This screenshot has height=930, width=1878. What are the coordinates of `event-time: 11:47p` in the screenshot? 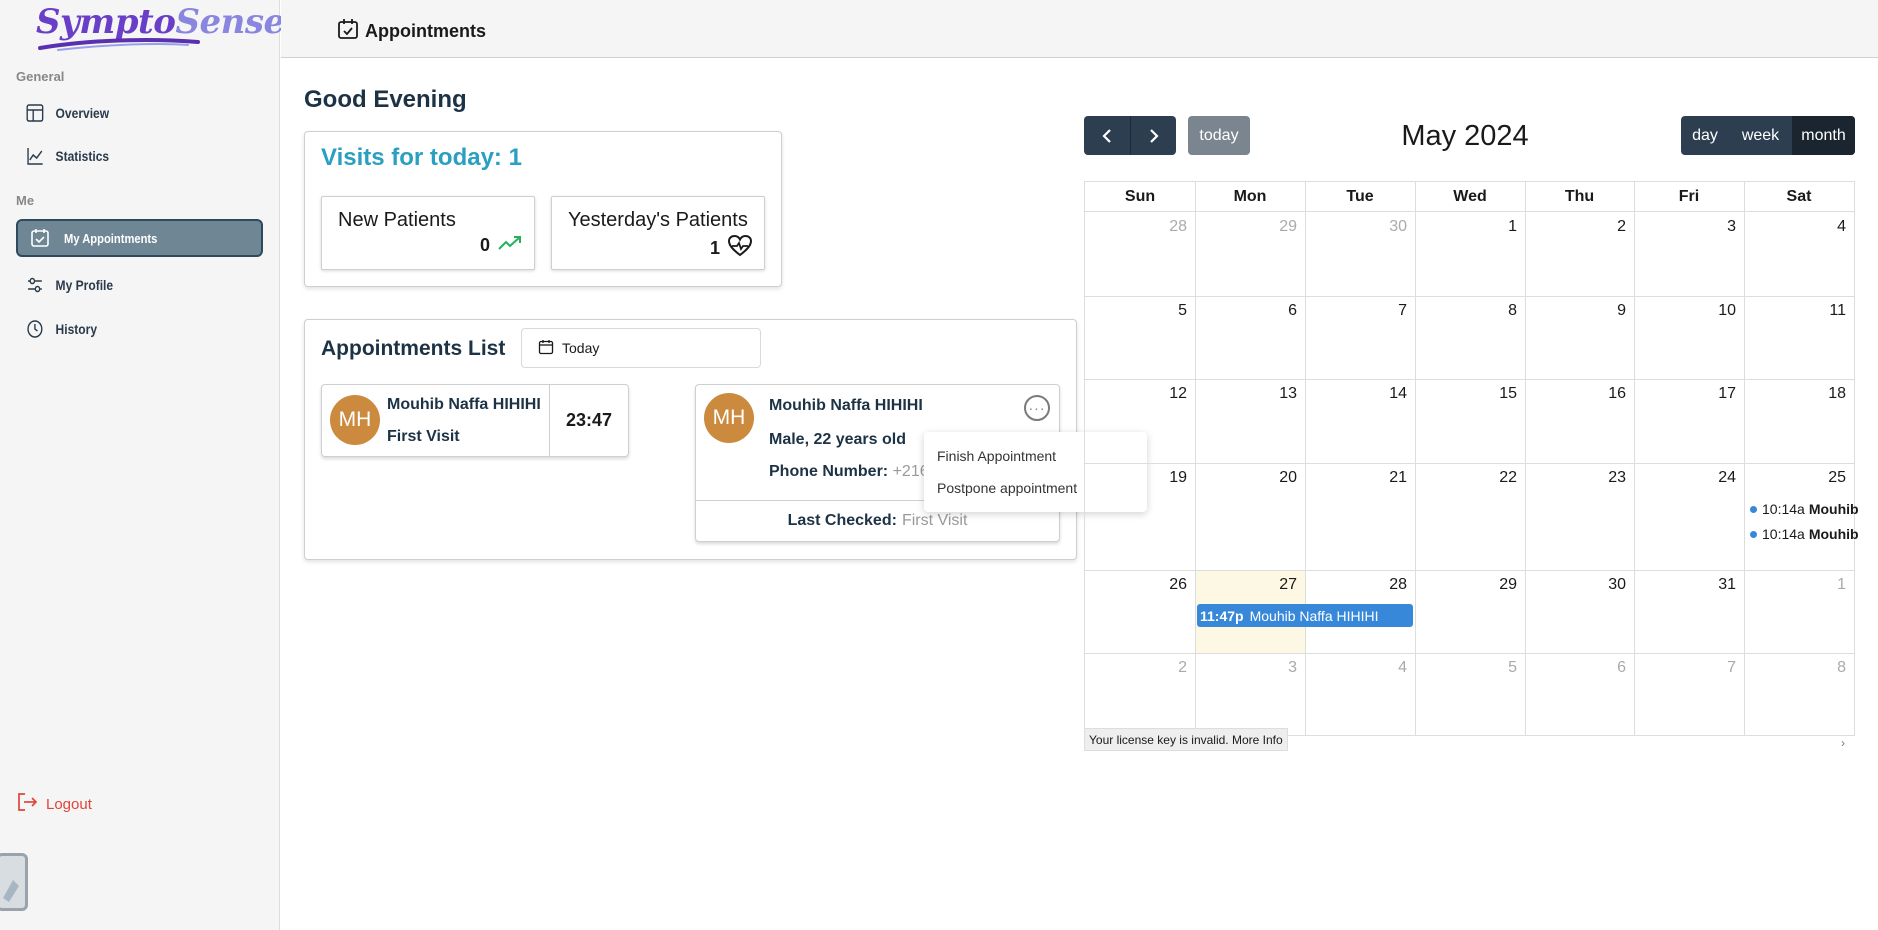 It's located at (1222, 615).